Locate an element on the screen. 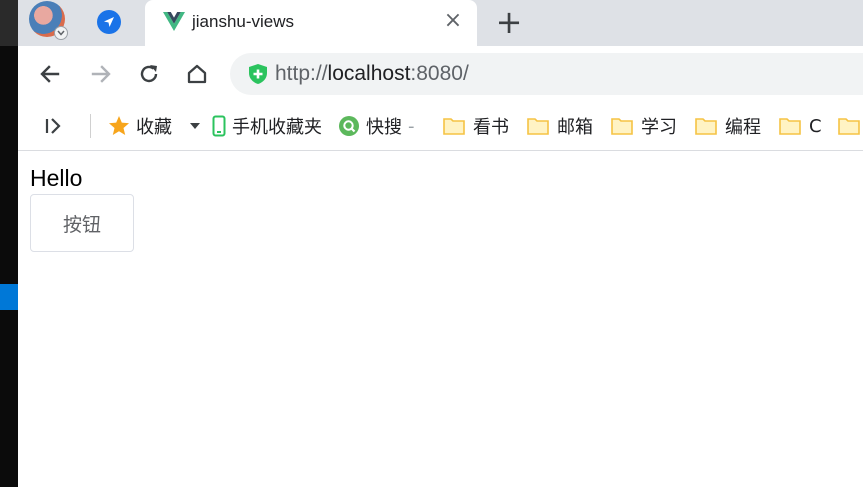  bookmark-quick-search: 快搜 - is located at coordinates (376, 126).